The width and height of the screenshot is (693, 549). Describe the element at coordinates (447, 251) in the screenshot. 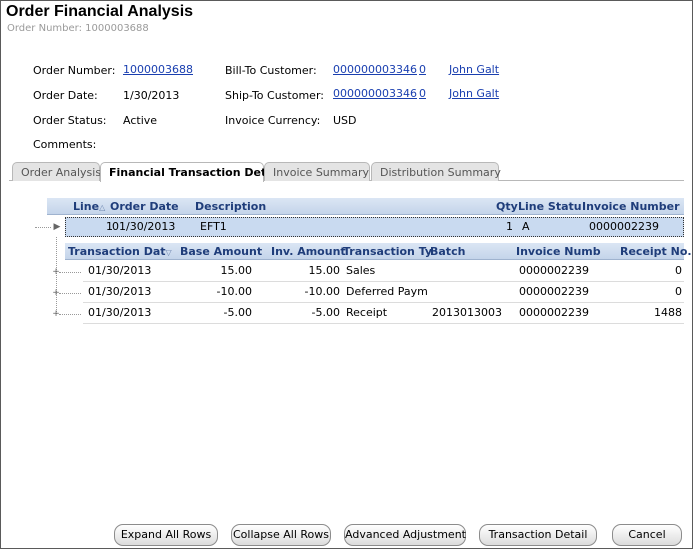

I see `col-header-batch: Batch` at that location.